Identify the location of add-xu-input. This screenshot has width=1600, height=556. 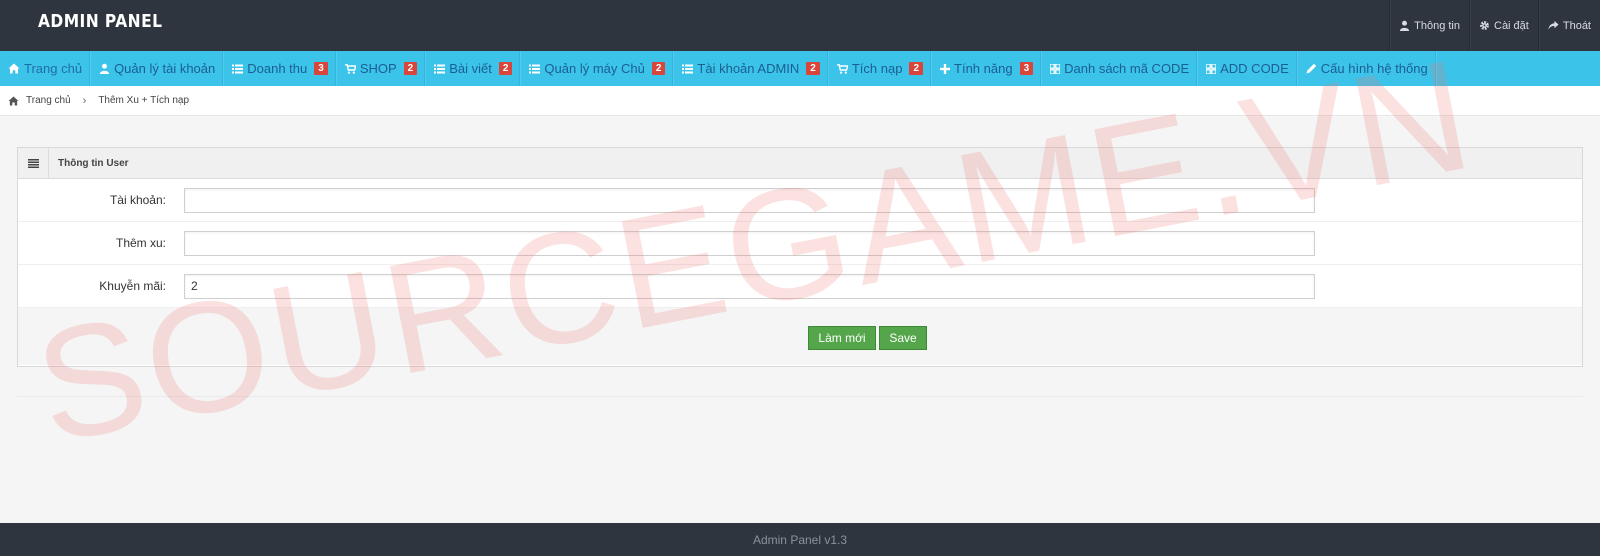
(749, 243).